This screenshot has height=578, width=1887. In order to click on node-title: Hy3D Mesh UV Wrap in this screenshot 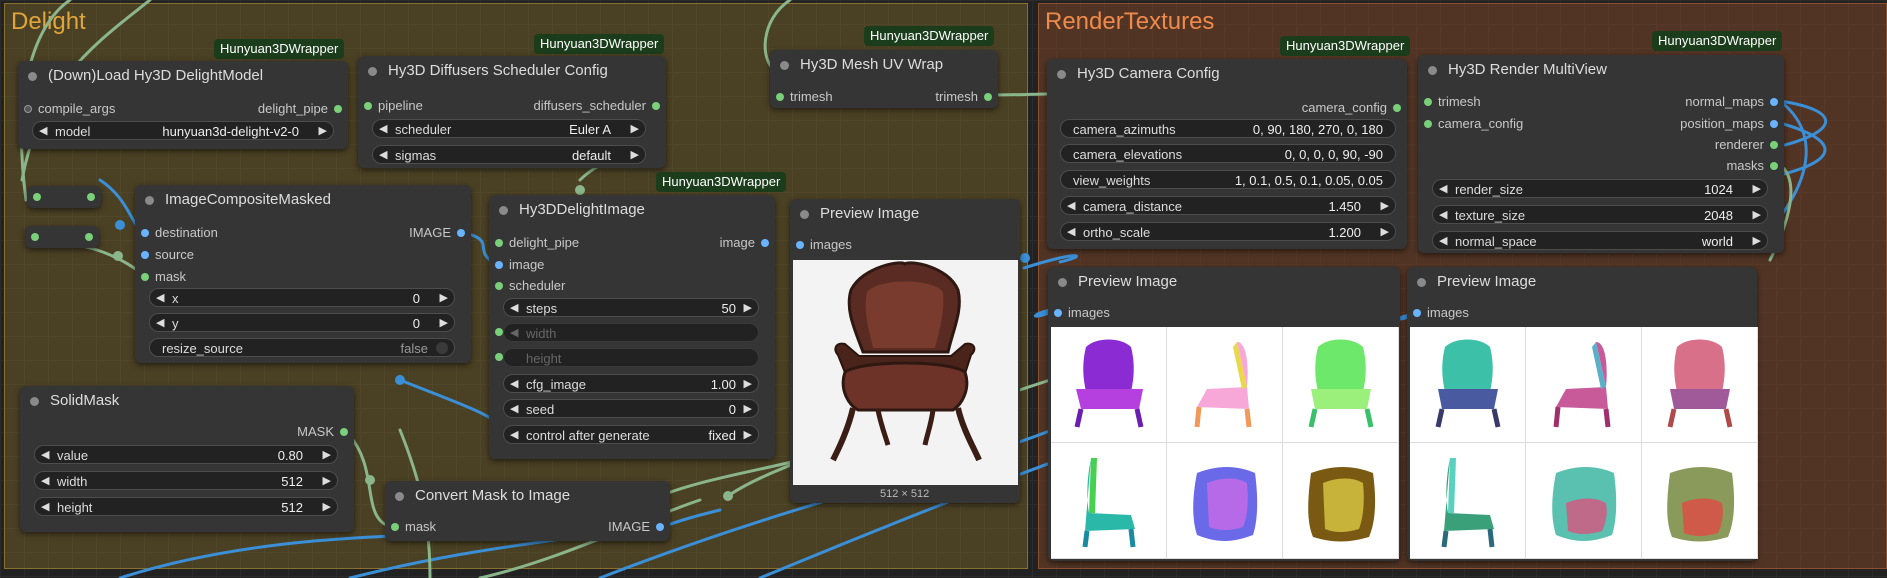, I will do `click(884, 65)`.